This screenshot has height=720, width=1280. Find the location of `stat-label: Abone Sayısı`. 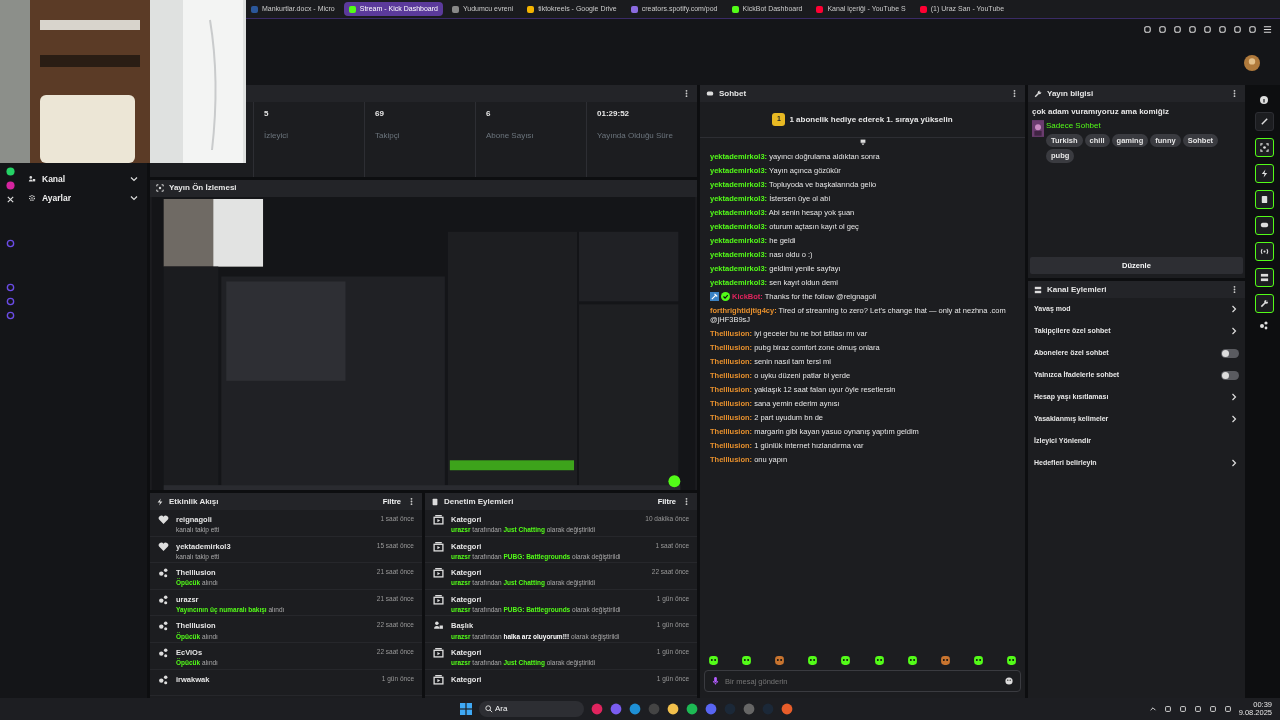

stat-label: Abone Sayısı is located at coordinates (510, 136).